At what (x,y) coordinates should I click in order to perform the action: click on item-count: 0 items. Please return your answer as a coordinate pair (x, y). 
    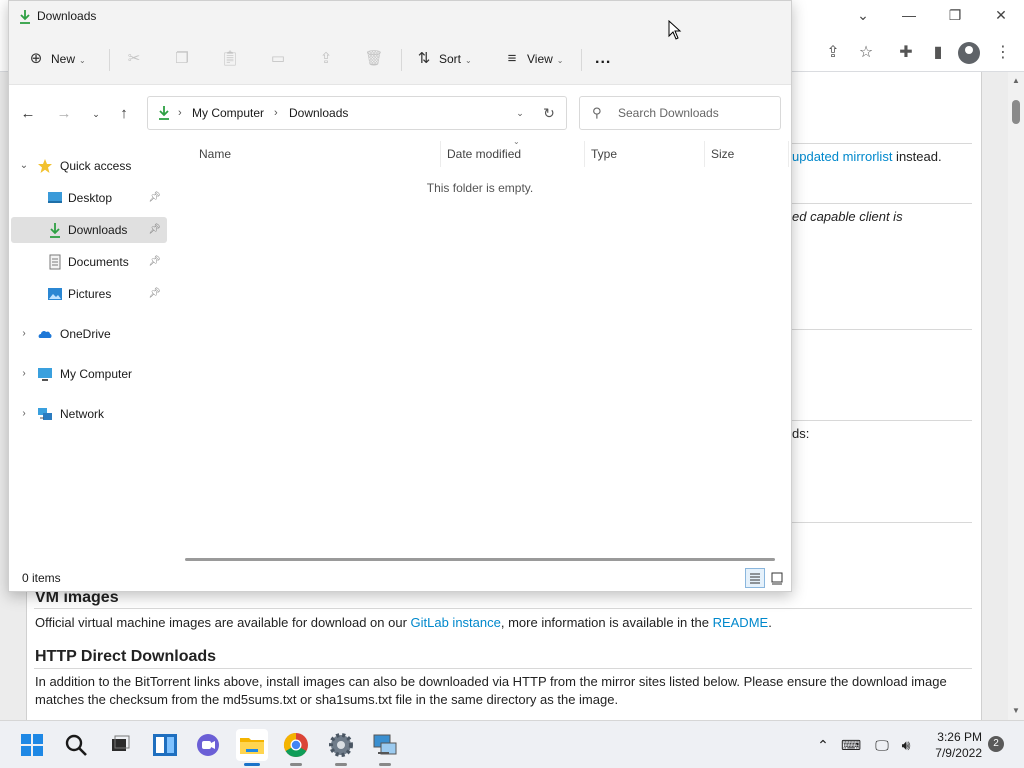
    Looking at the image, I should click on (41, 578).